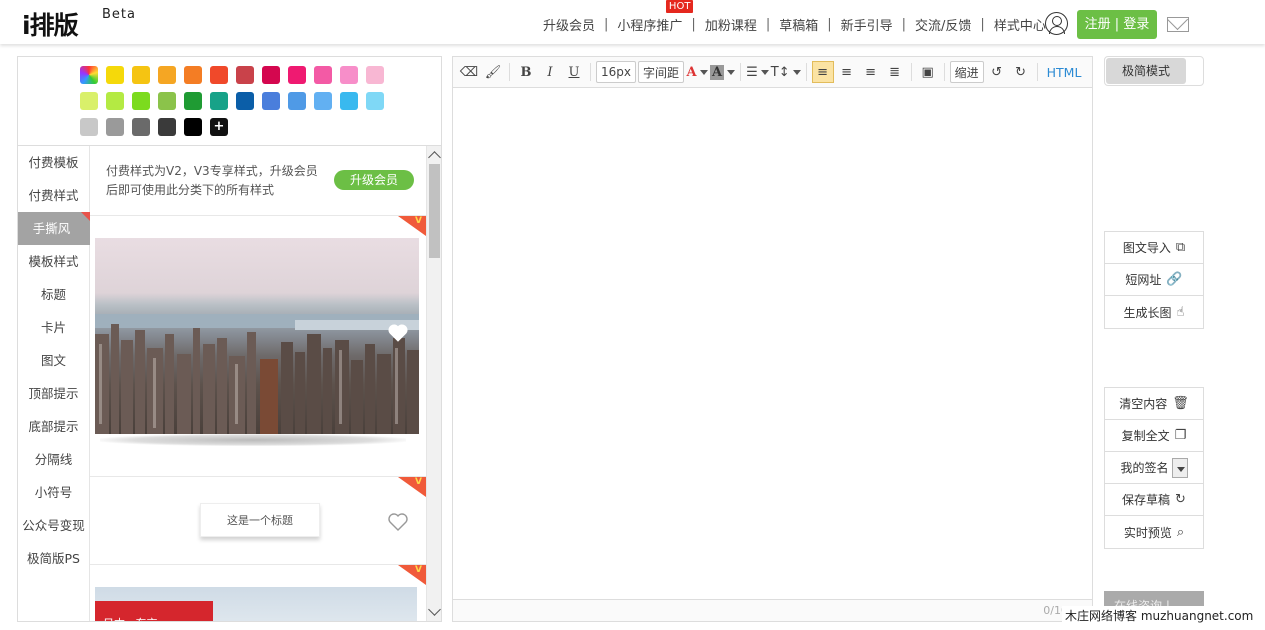  I want to click on add-color-button: +, so click(219, 127).